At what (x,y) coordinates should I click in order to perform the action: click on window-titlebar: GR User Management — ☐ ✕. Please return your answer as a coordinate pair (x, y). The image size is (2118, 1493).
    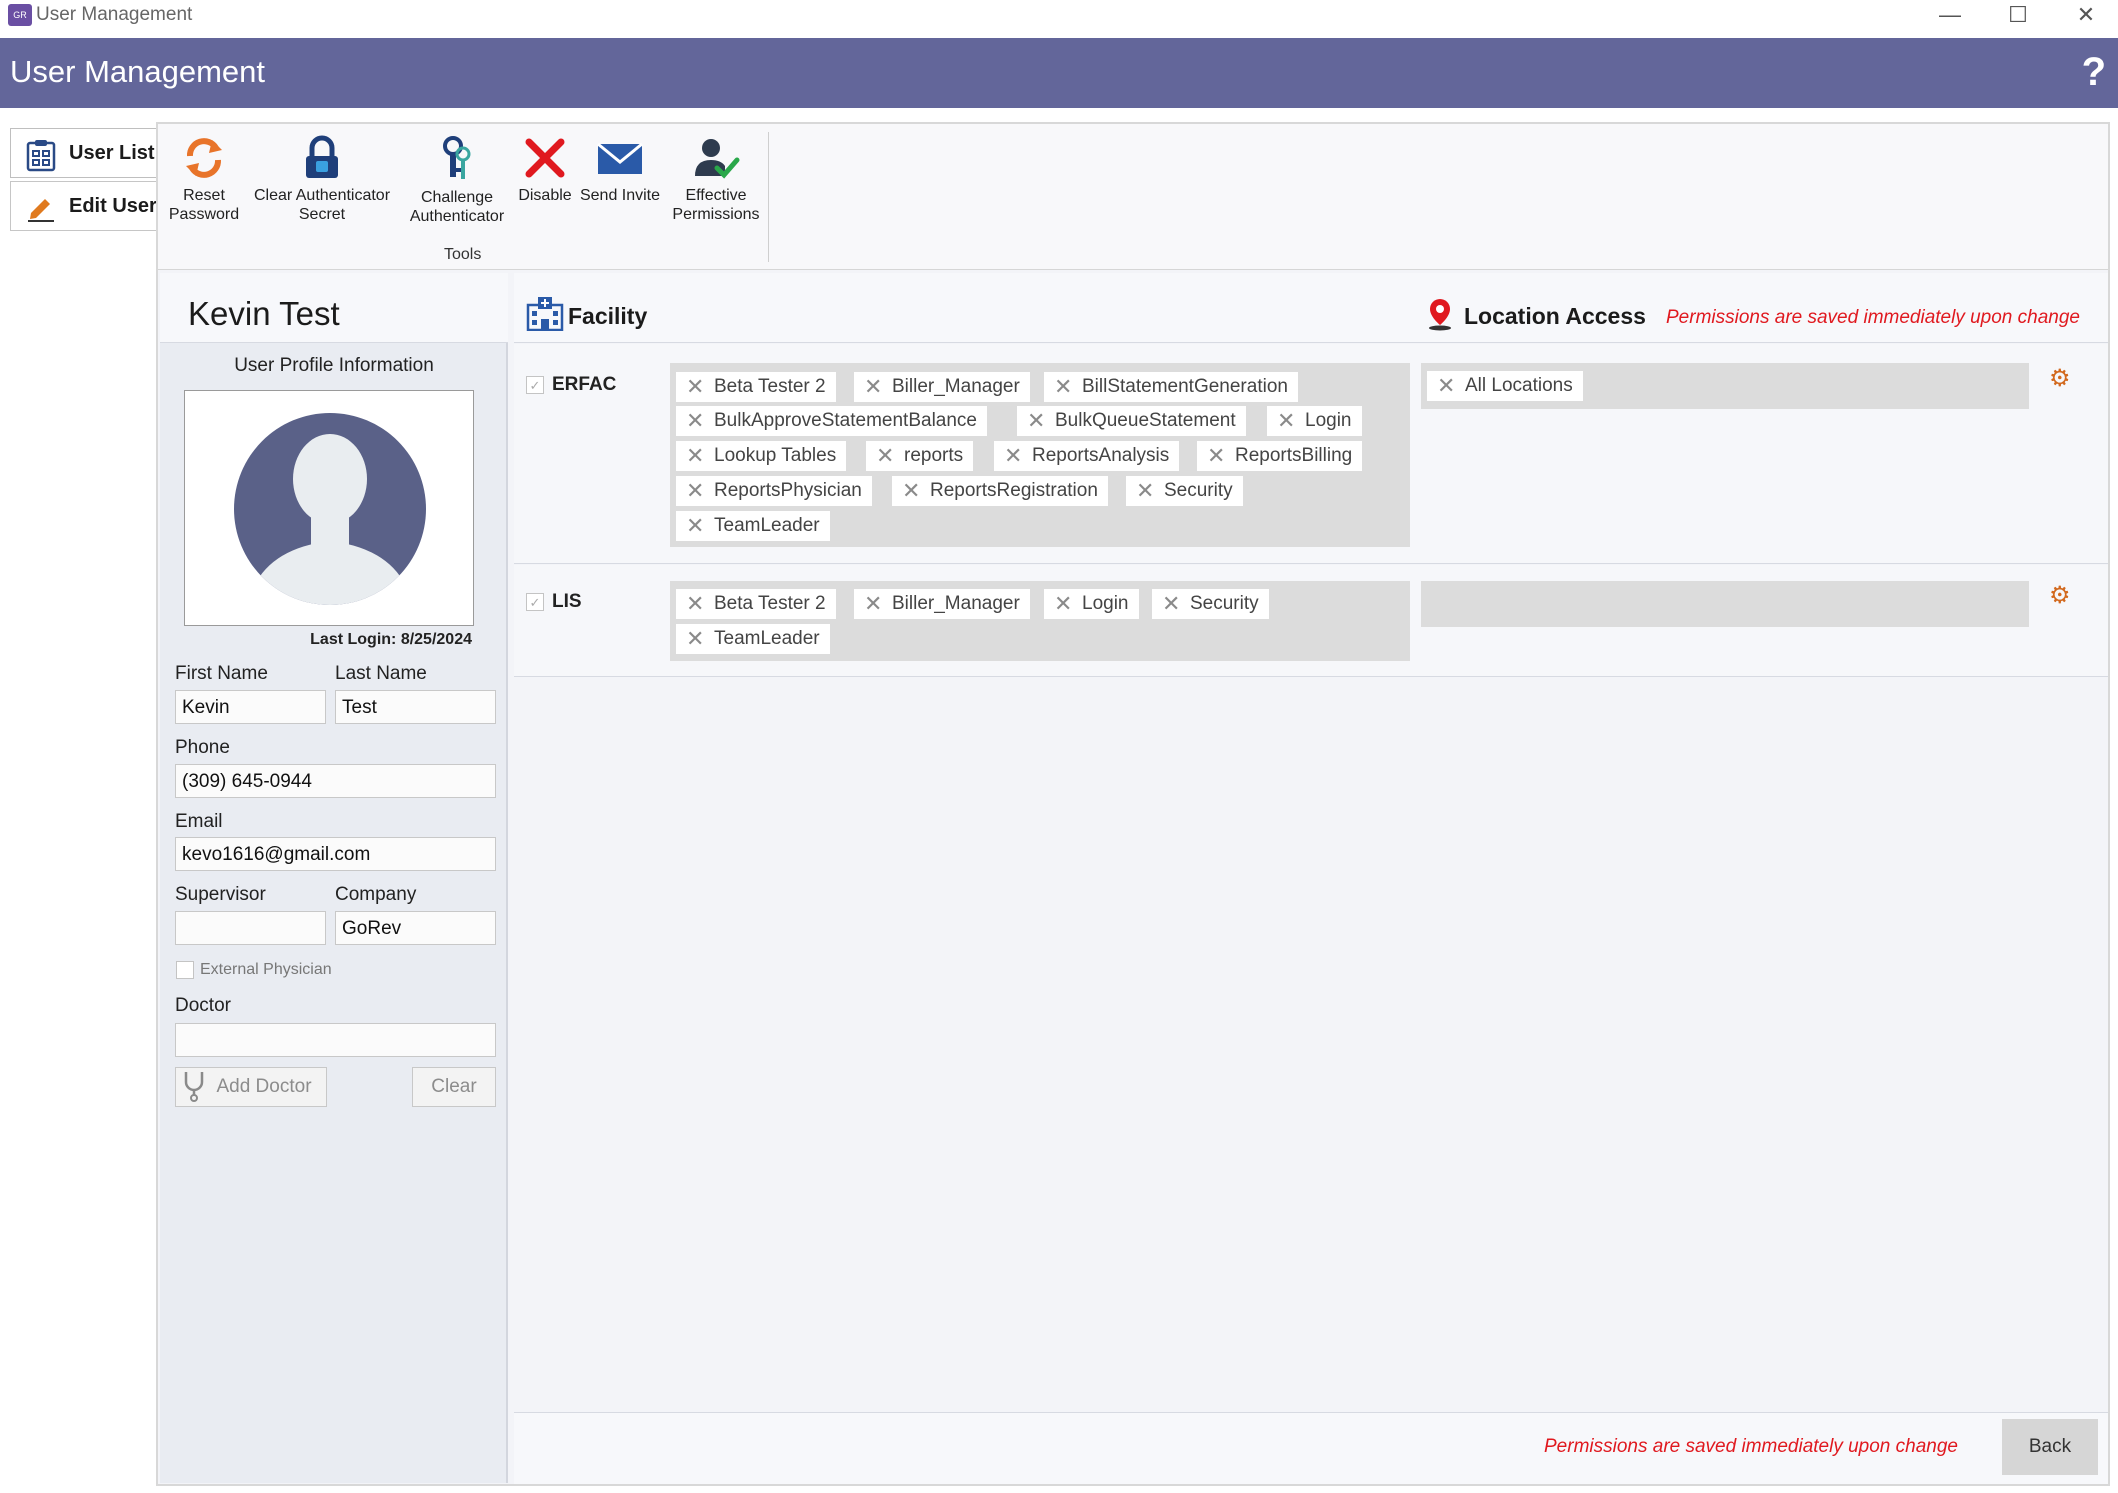
    Looking at the image, I should click on (1059, 19).